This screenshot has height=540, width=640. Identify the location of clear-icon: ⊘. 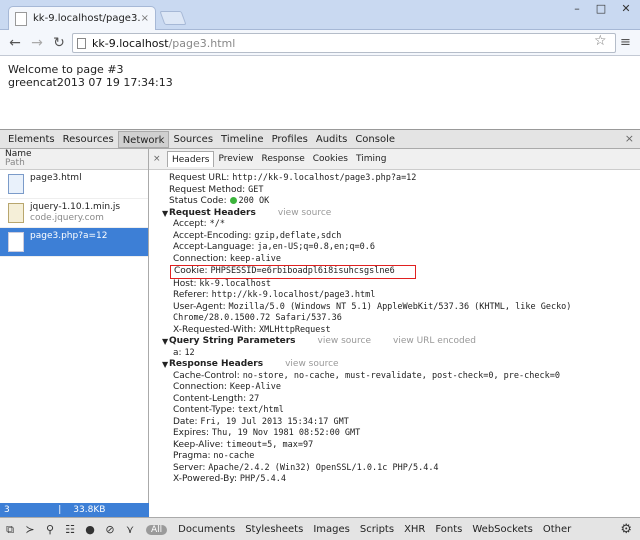
(110, 529).